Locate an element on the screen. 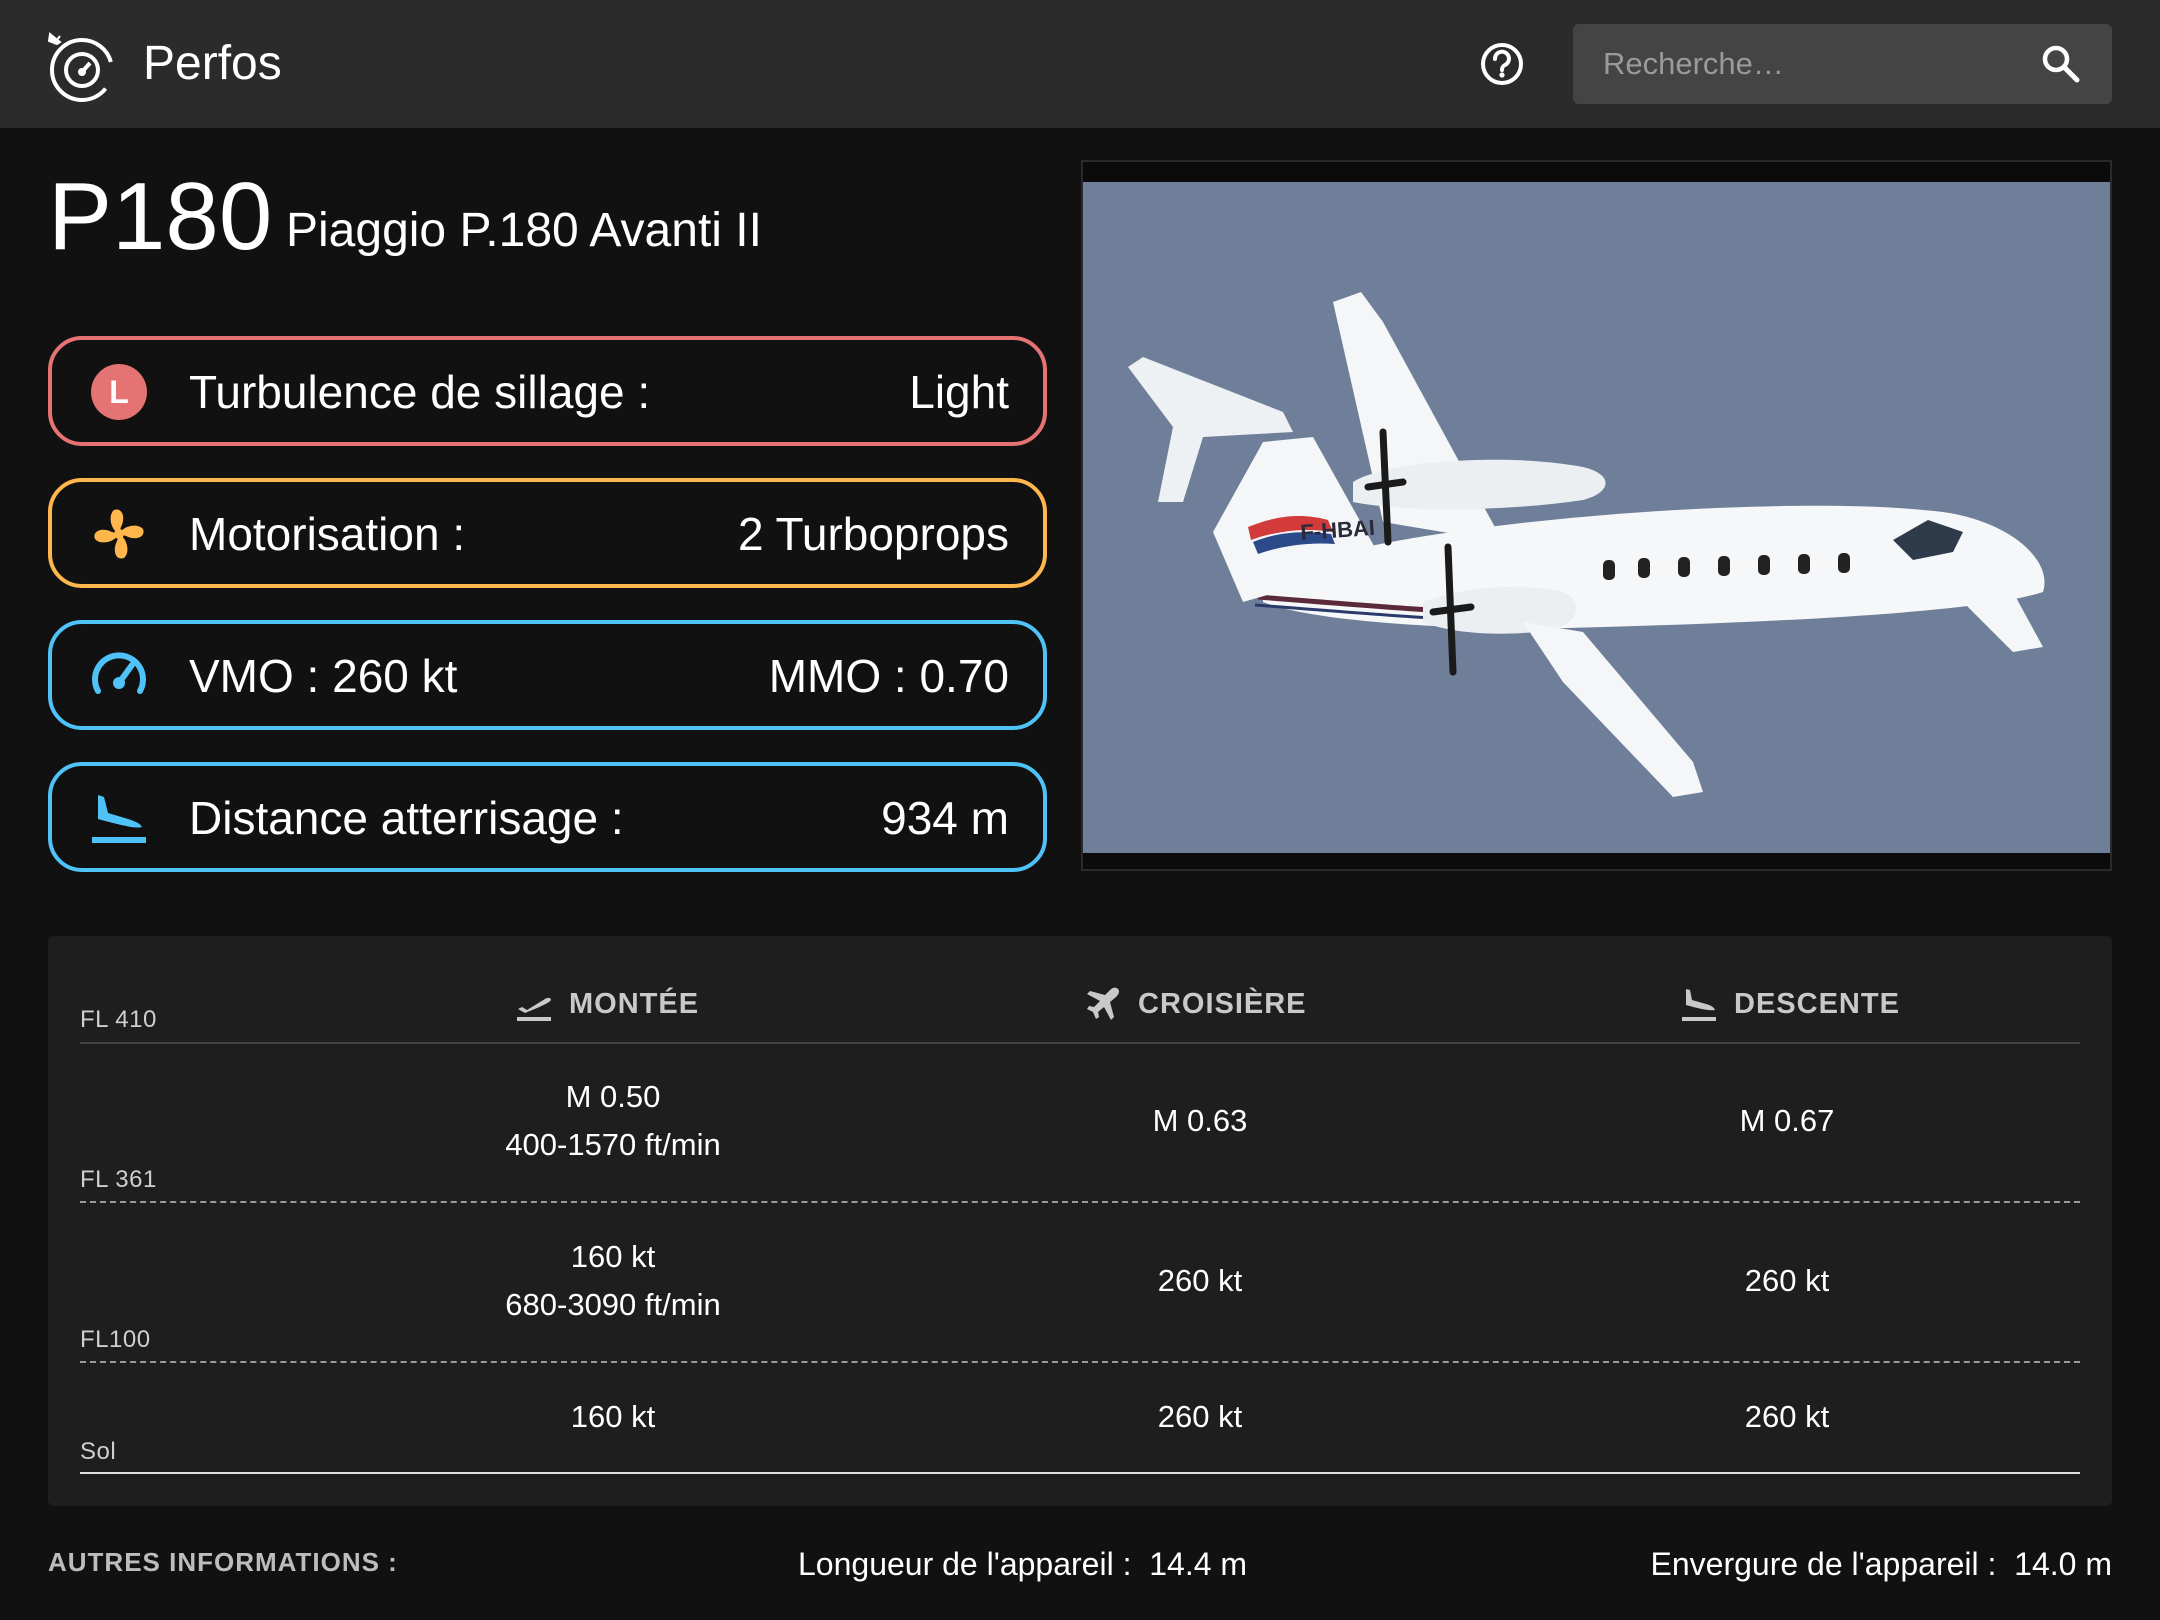  engine-label: Motorisation : is located at coordinates (327, 534).